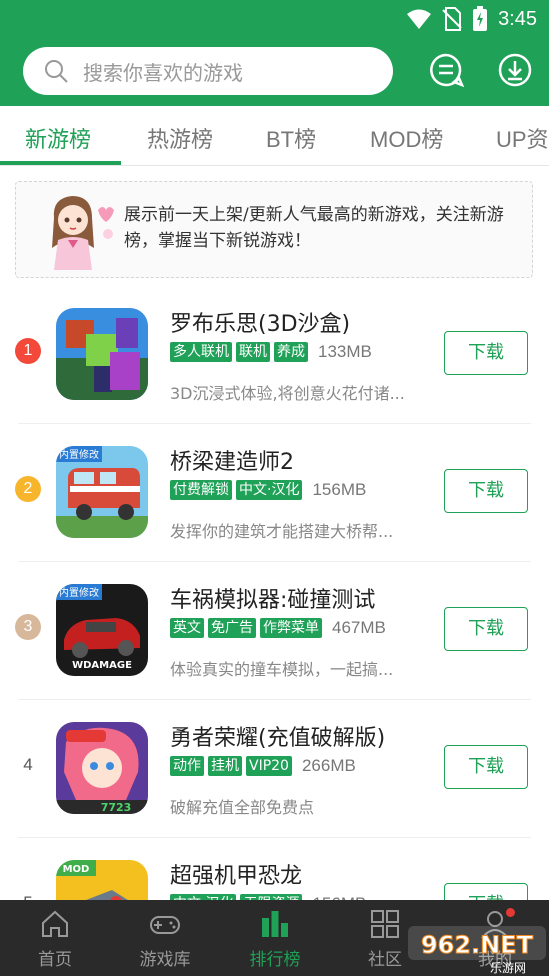 The width and height of the screenshot is (549, 976). I want to click on nav-label: 排行榜, so click(275, 960).